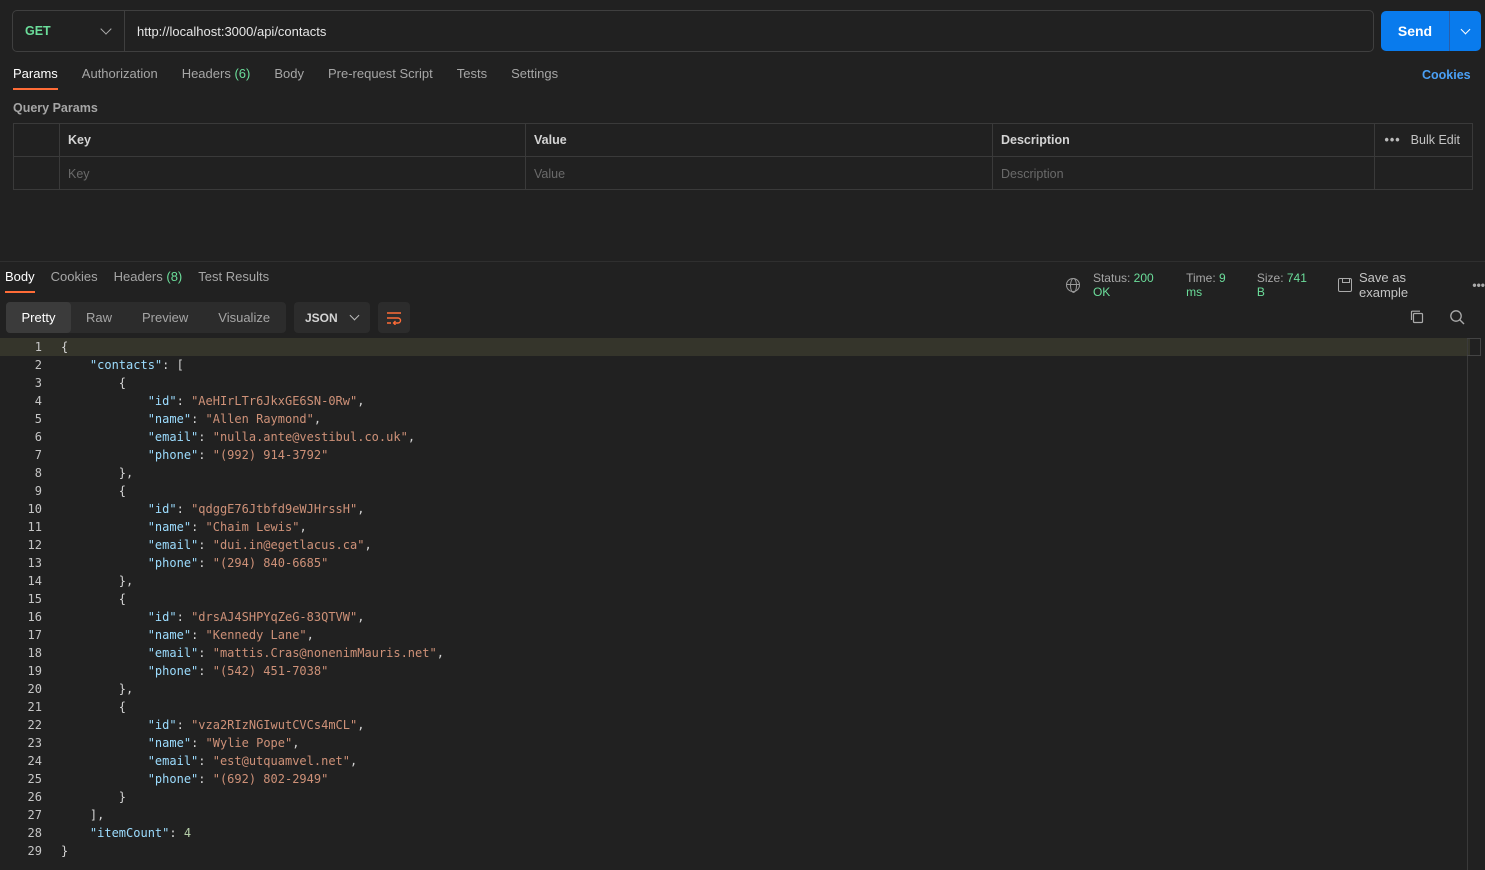 Image resolution: width=1485 pixels, height=870 pixels. What do you see at coordinates (34, 527) in the screenshot?
I see `line-number: 11` at bounding box center [34, 527].